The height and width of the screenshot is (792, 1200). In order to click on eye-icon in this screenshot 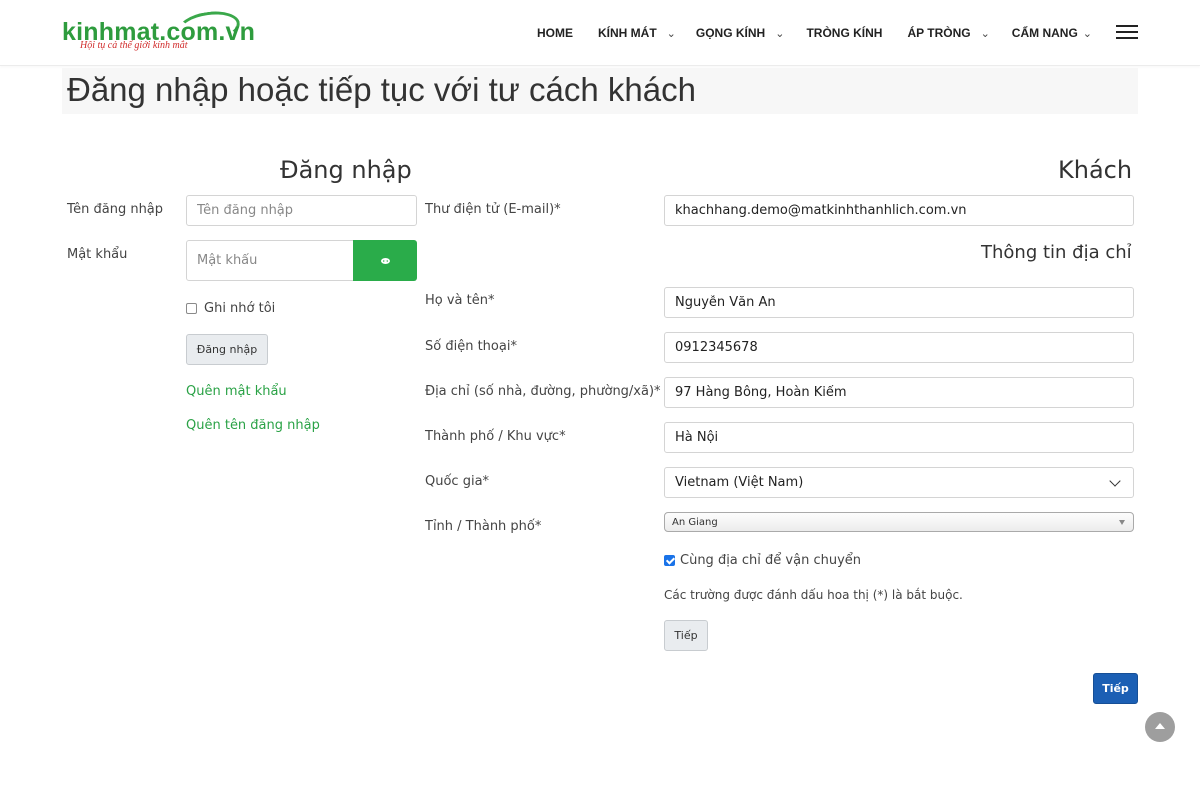, I will do `click(385, 260)`.